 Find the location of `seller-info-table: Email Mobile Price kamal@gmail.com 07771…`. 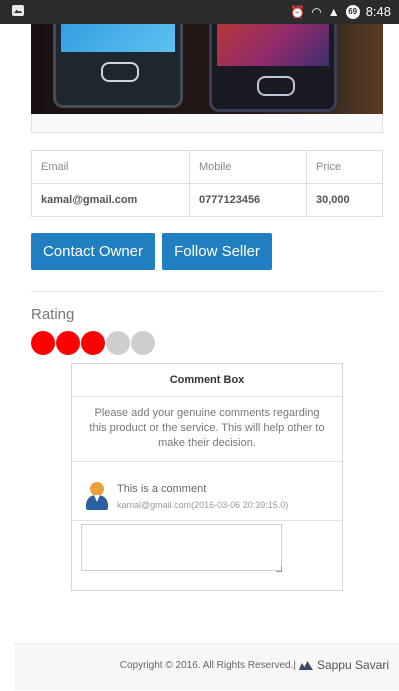

seller-info-table: Email Mobile Price kamal@gmail.com 07771… is located at coordinates (207, 183).